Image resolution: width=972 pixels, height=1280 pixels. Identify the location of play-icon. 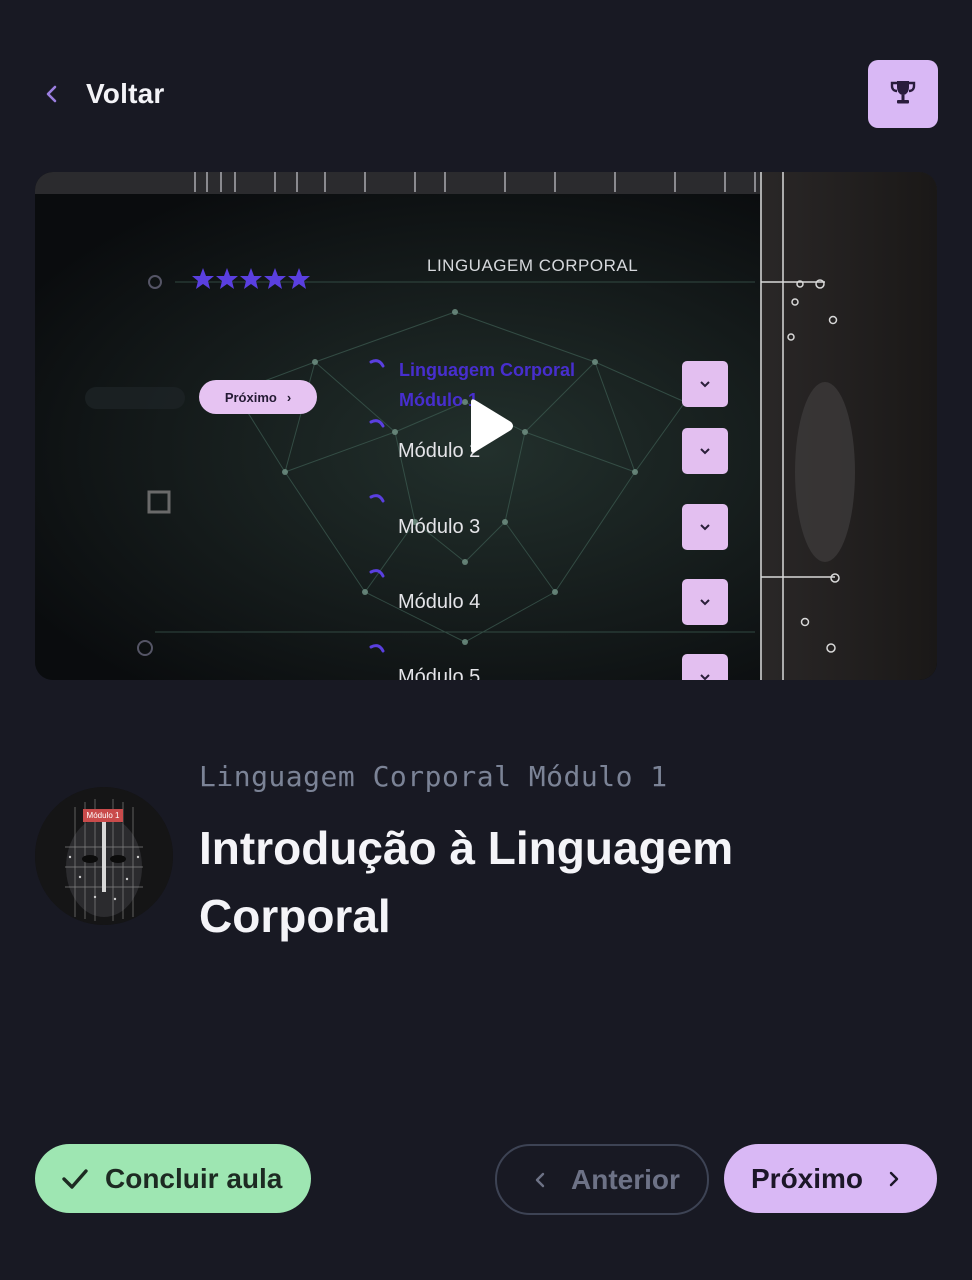
(492, 426).